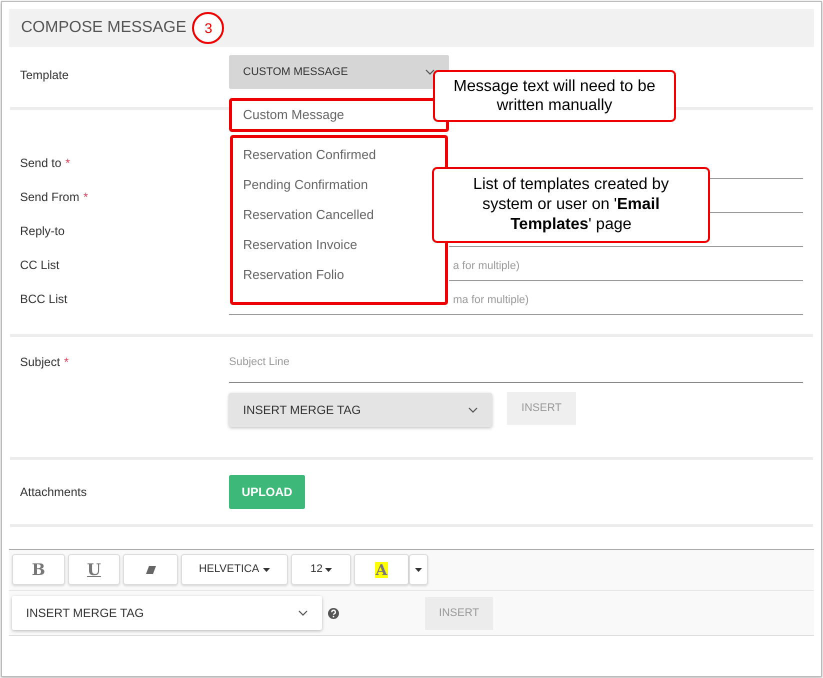  Describe the element at coordinates (234, 569) in the screenshot. I see `font-family-dropdown: HELVETICA` at that location.